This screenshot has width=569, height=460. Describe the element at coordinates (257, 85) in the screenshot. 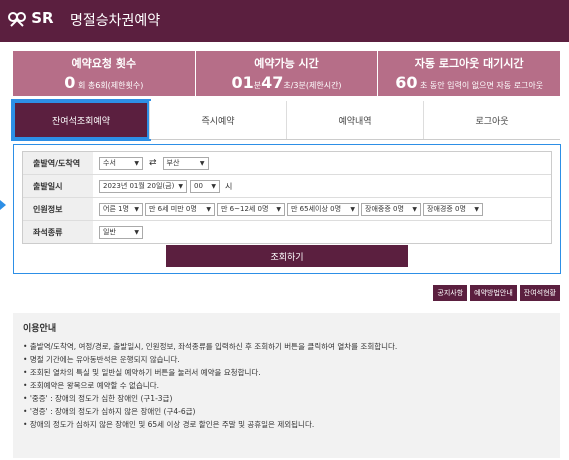

I see `minute-unit: 분` at that location.